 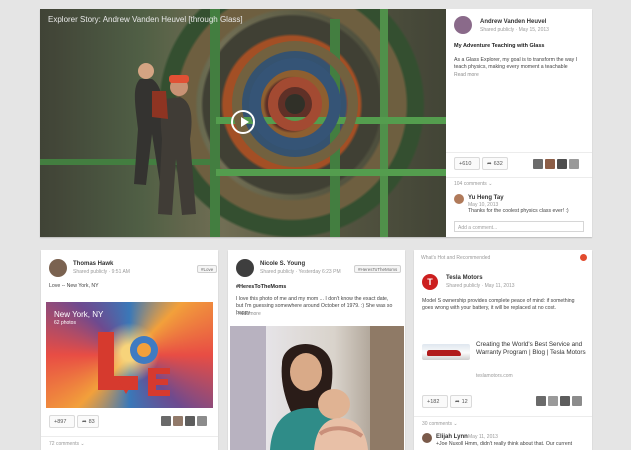 I want to click on post-image: New York, NY 62 photos, so click(x=129, y=355).